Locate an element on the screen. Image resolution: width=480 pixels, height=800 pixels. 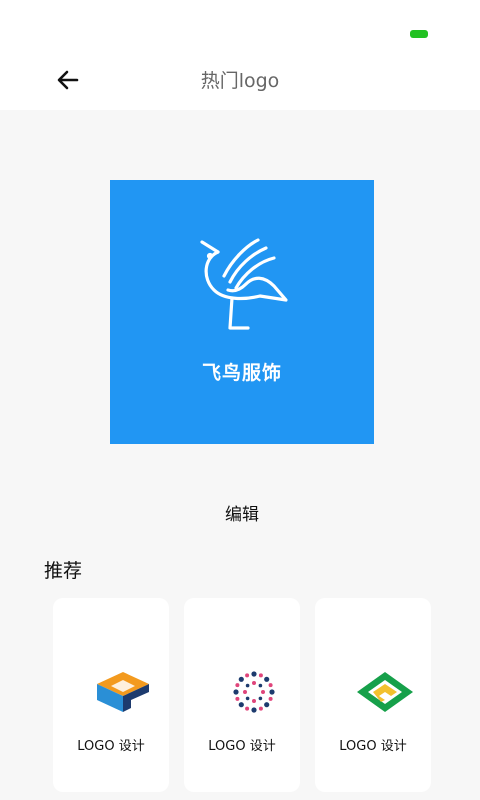
page-title: 热门logo is located at coordinates (240, 81).